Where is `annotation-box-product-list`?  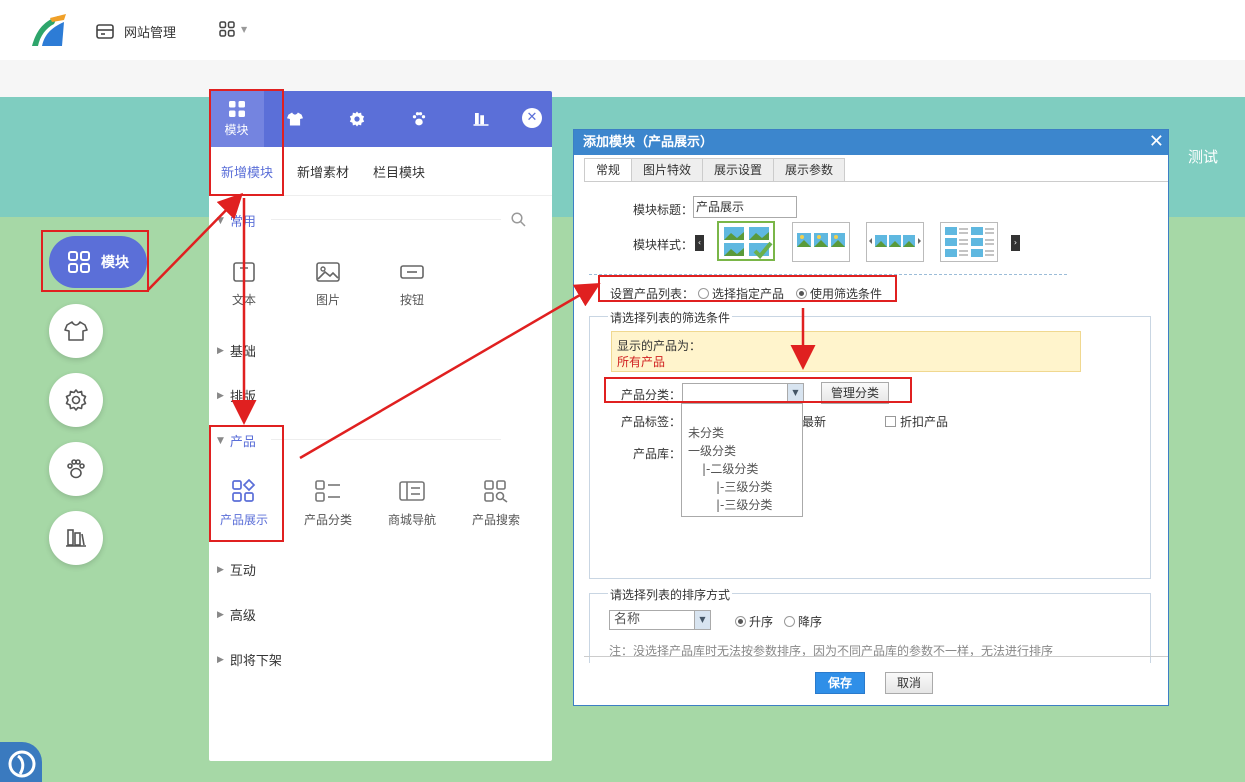
annotation-box-product-list is located at coordinates (747, 288).